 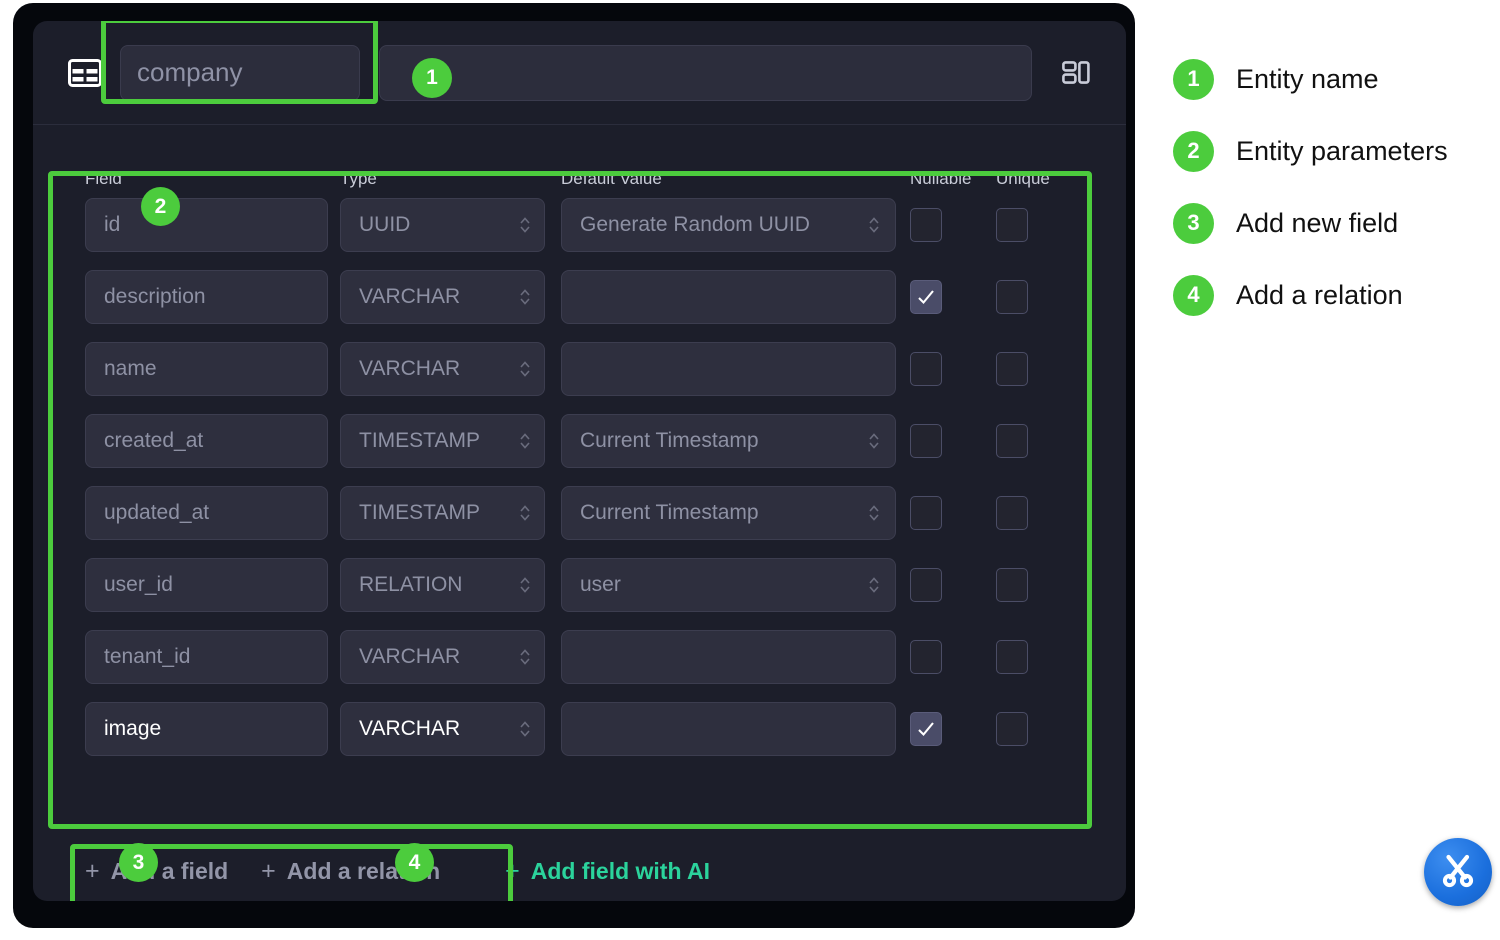 What do you see at coordinates (206, 369) in the screenshot?
I see `field-name-input: name` at bounding box center [206, 369].